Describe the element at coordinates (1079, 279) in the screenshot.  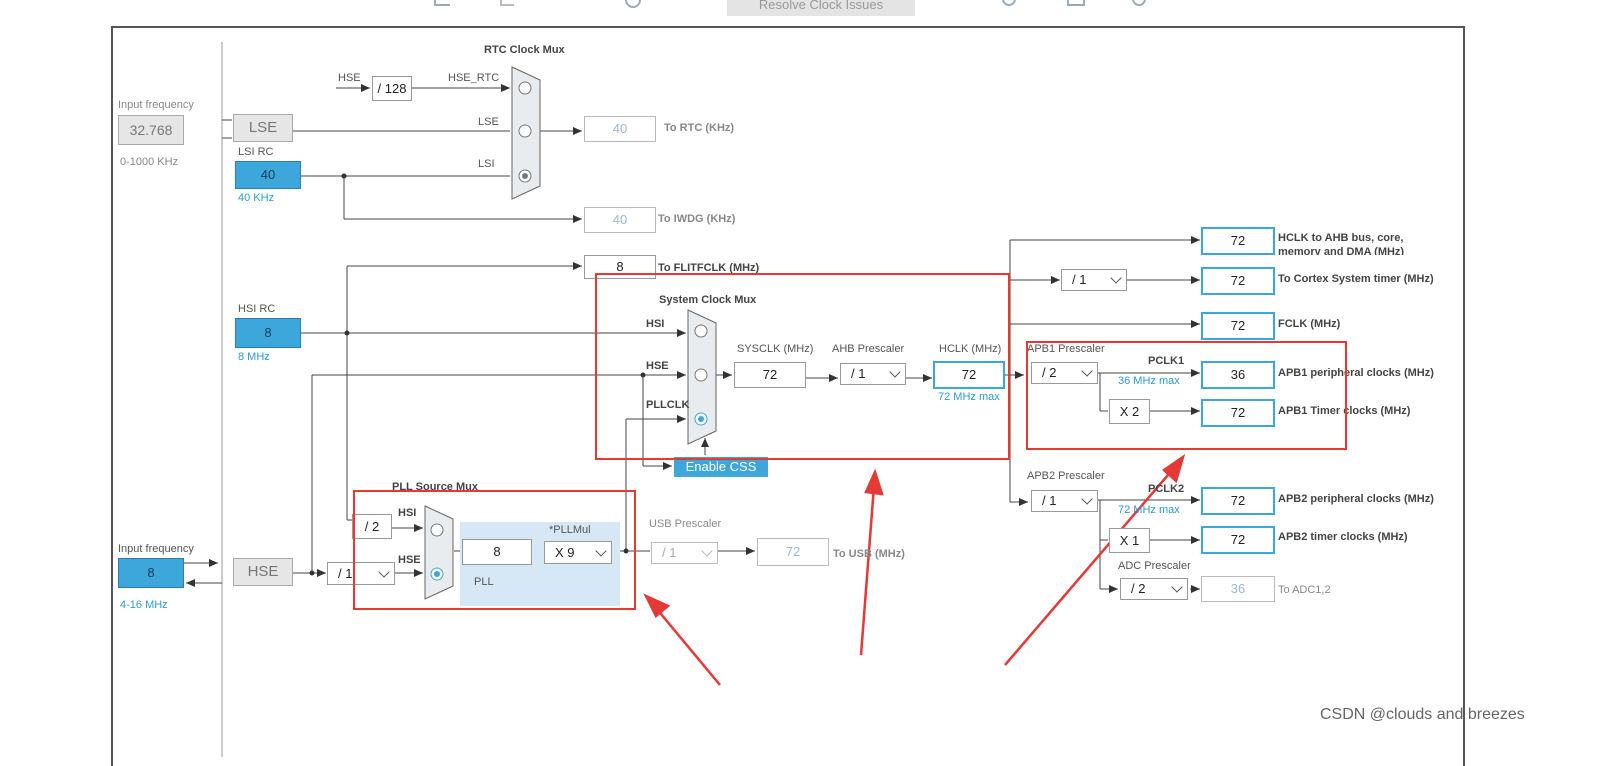
I see `cortex-divider-value: / 1` at that location.